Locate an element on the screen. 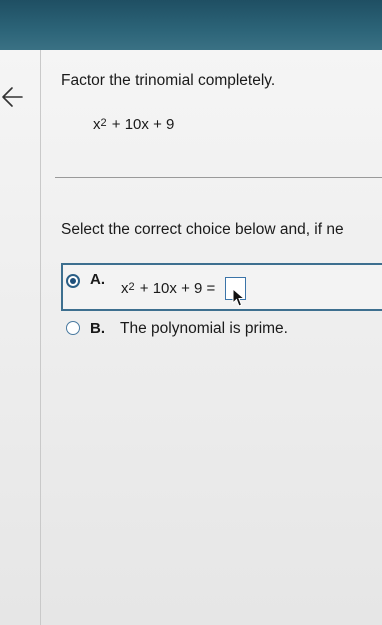 This screenshot has height=625, width=382. choice-a-container is located at coordinates (221, 287).